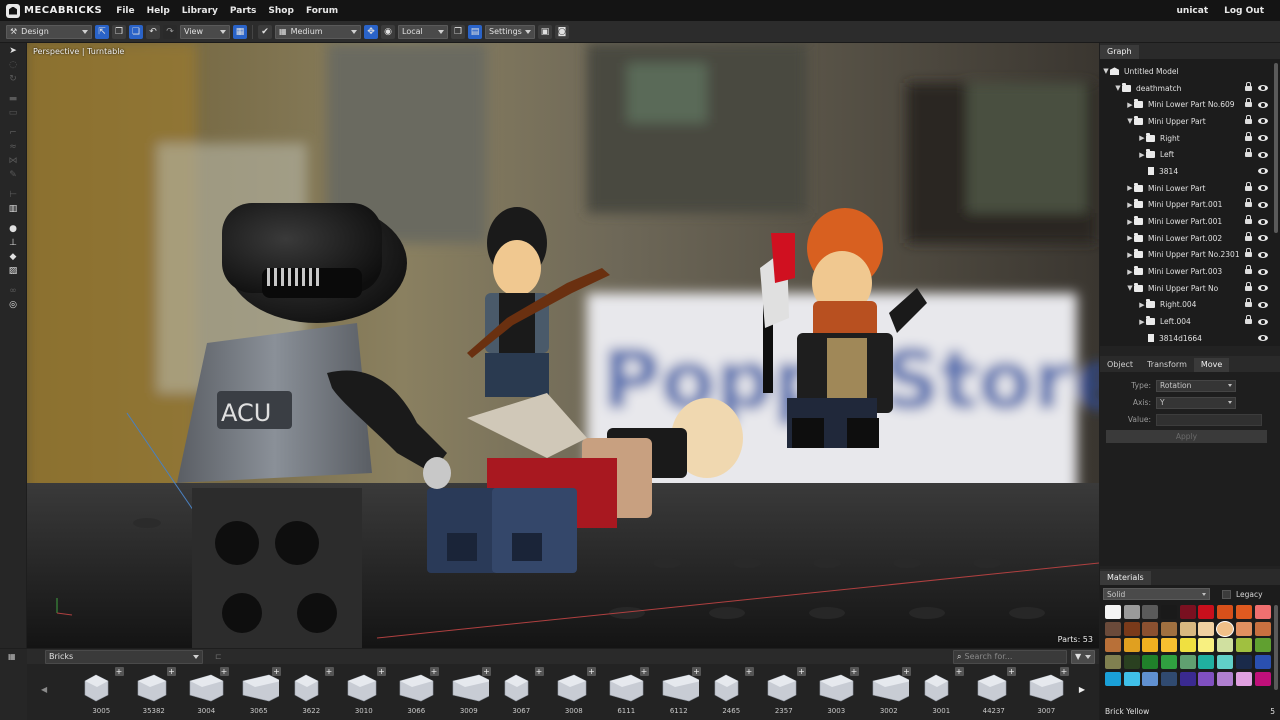 This screenshot has width=1280, height=720. What do you see at coordinates (322, 11) in the screenshot?
I see `menu-forum: Forum` at bounding box center [322, 11].